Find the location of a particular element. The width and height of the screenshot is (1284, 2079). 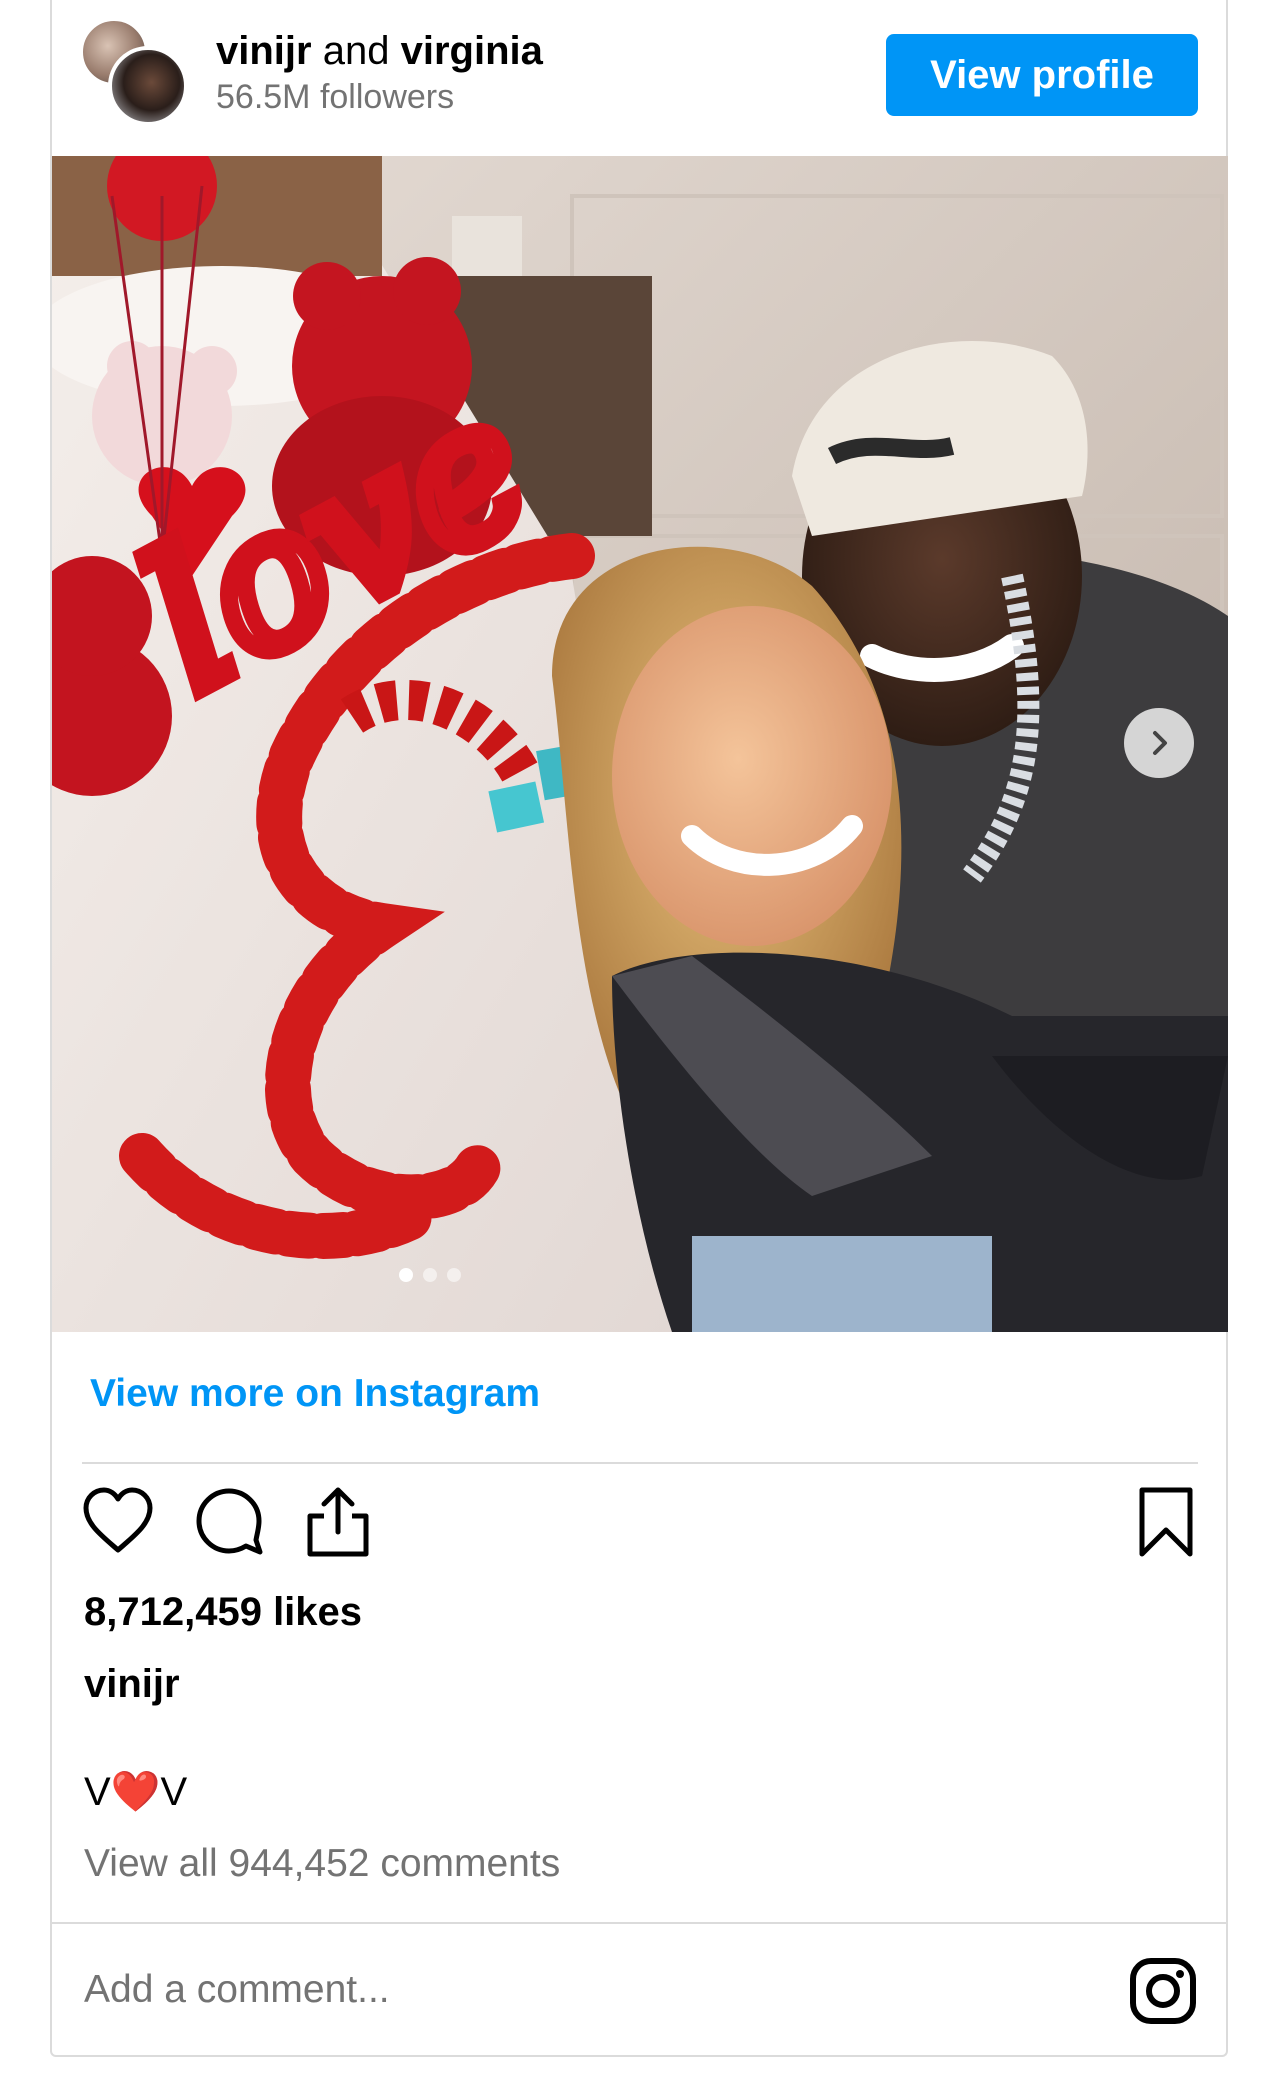

instagram-logo-icon is located at coordinates (1163, 1991).